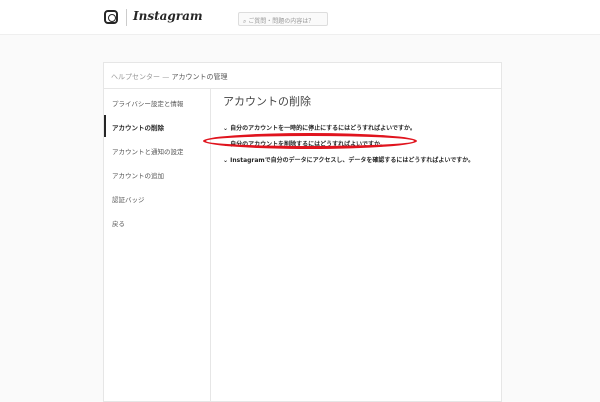 This screenshot has height=402, width=600. I want to click on instagram-camera-icon, so click(111, 17).